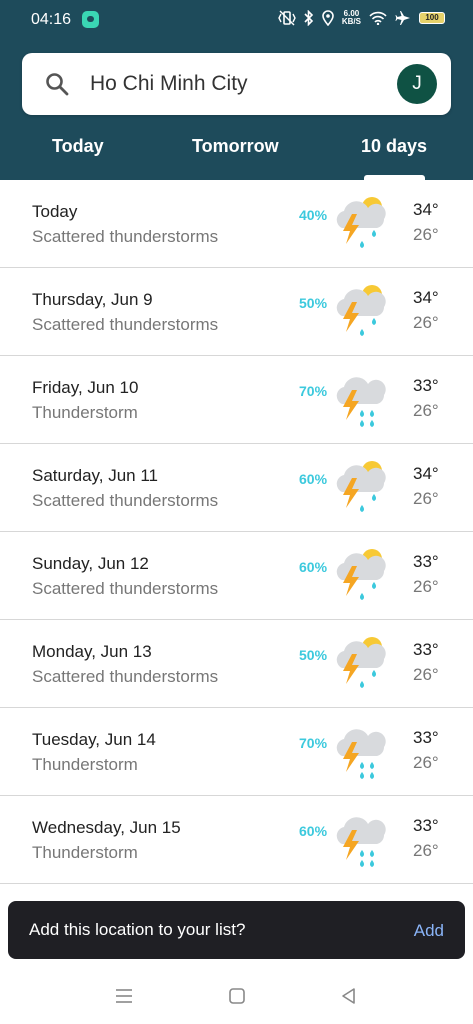 The image size is (473, 1024). What do you see at coordinates (106, 827) in the screenshot?
I see `forecast-day: Wednesday, Jun 15` at bounding box center [106, 827].